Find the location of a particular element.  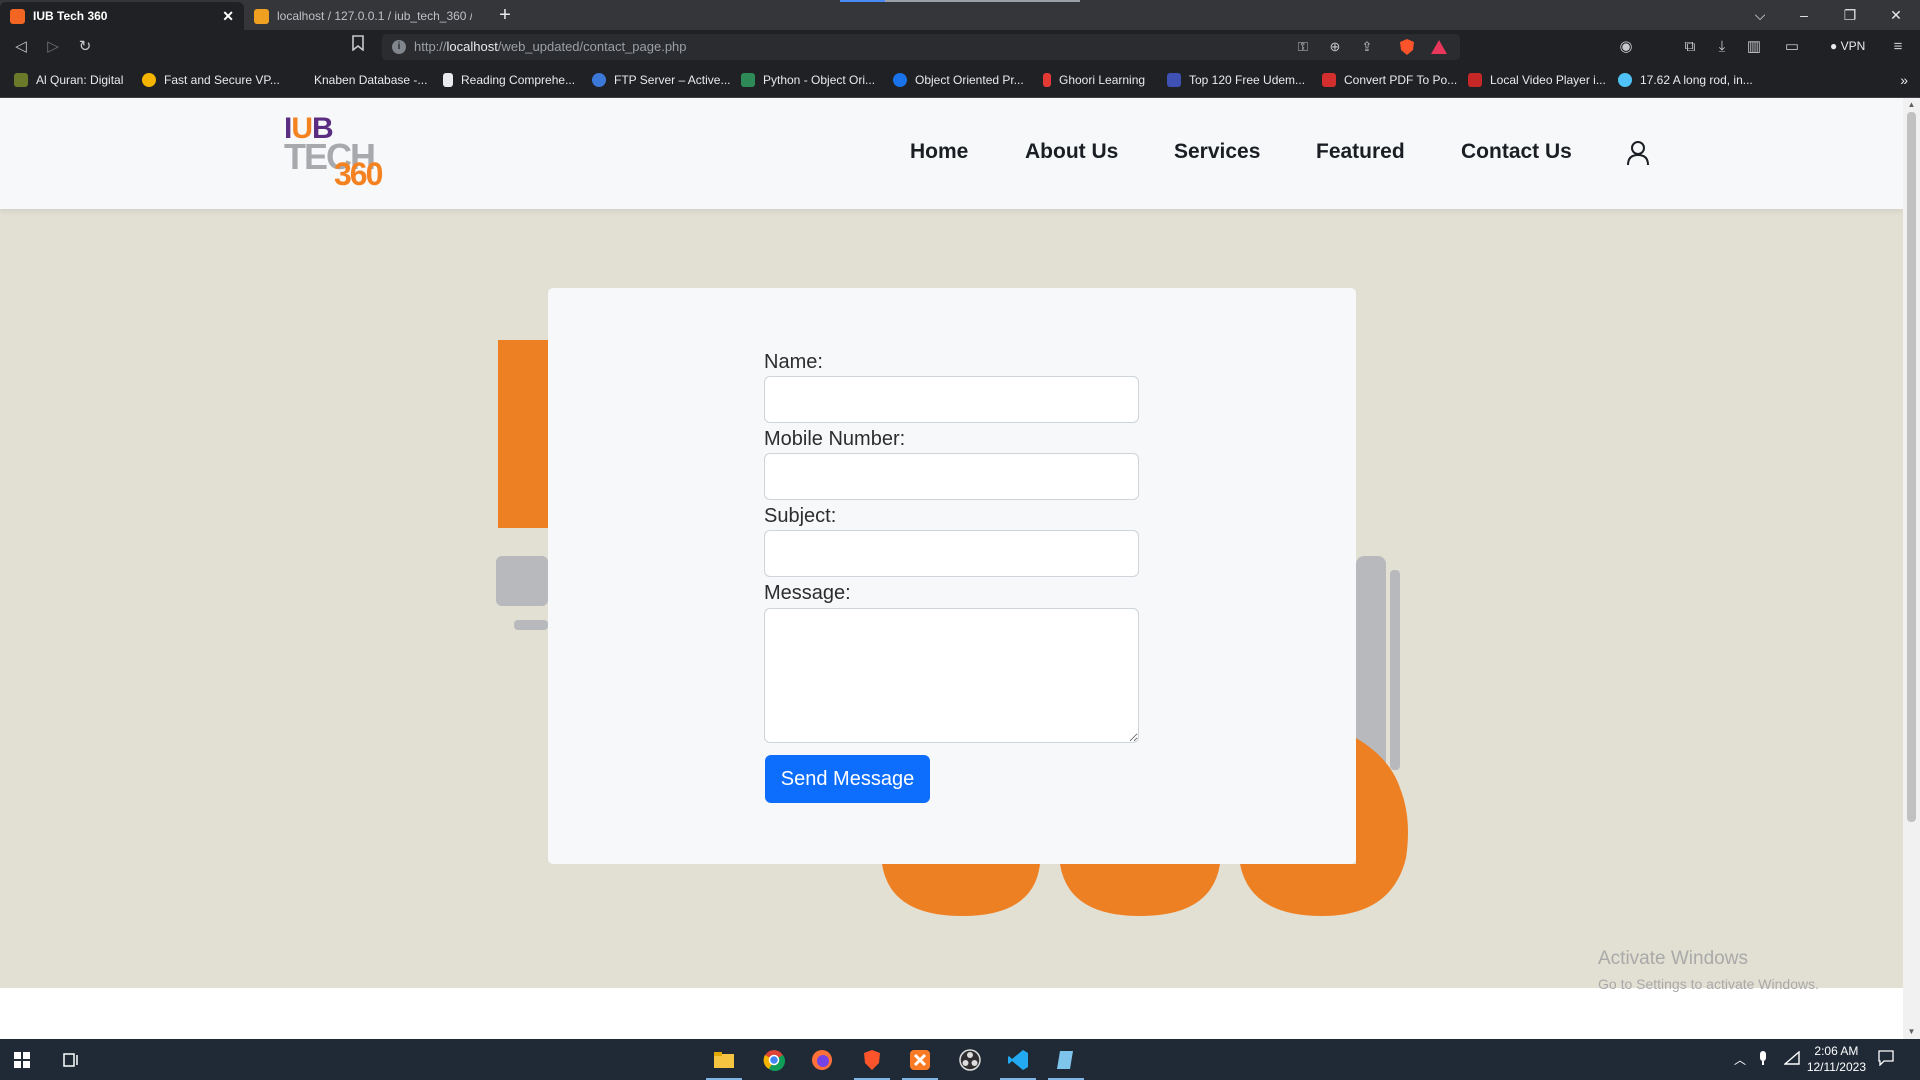

question-icon is located at coordinates (1625, 80).